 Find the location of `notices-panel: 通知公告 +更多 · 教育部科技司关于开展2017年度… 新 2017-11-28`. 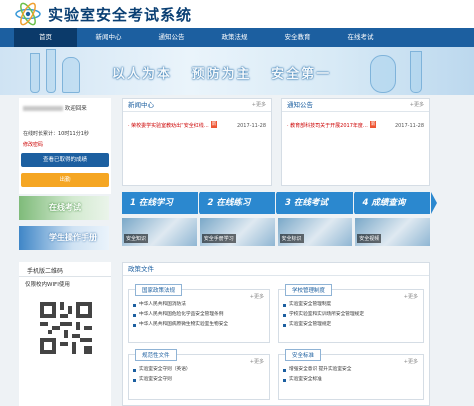

notices-panel: 通知公告 +更多 · 教育部科技司关于开展2017年度… 新 2017-11-28 is located at coordinates (355, 142).